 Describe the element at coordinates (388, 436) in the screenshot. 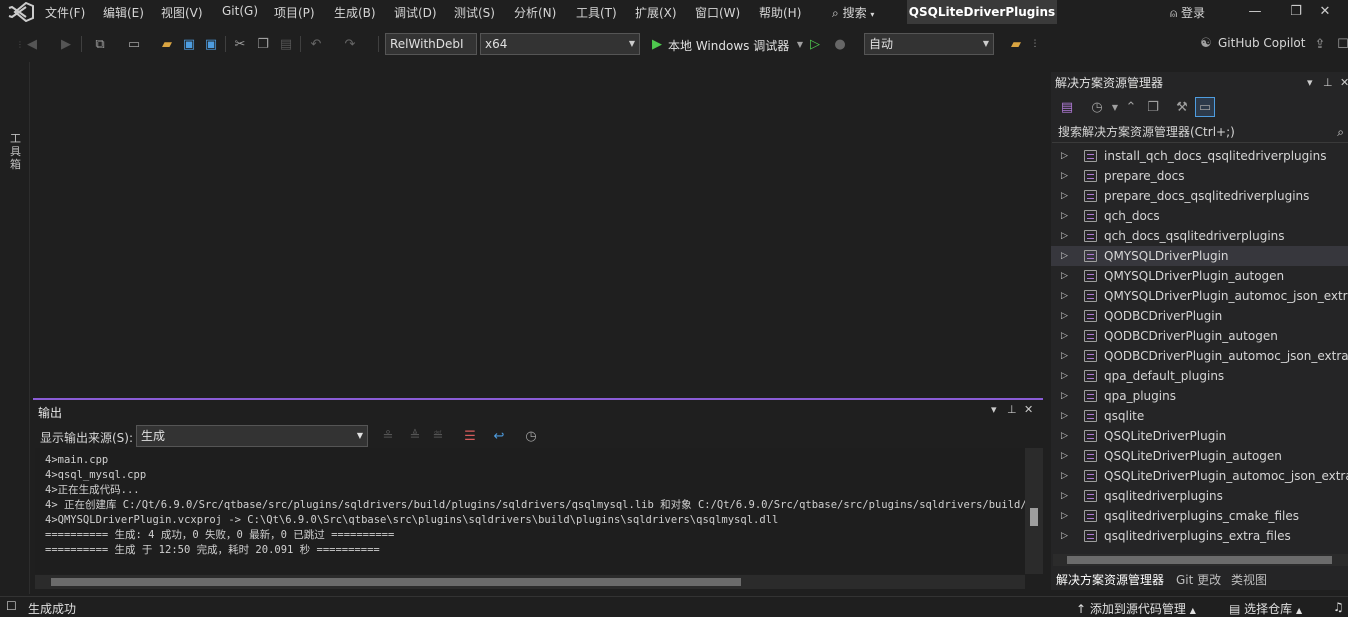

I see `find-message-button: ≗` at that location.